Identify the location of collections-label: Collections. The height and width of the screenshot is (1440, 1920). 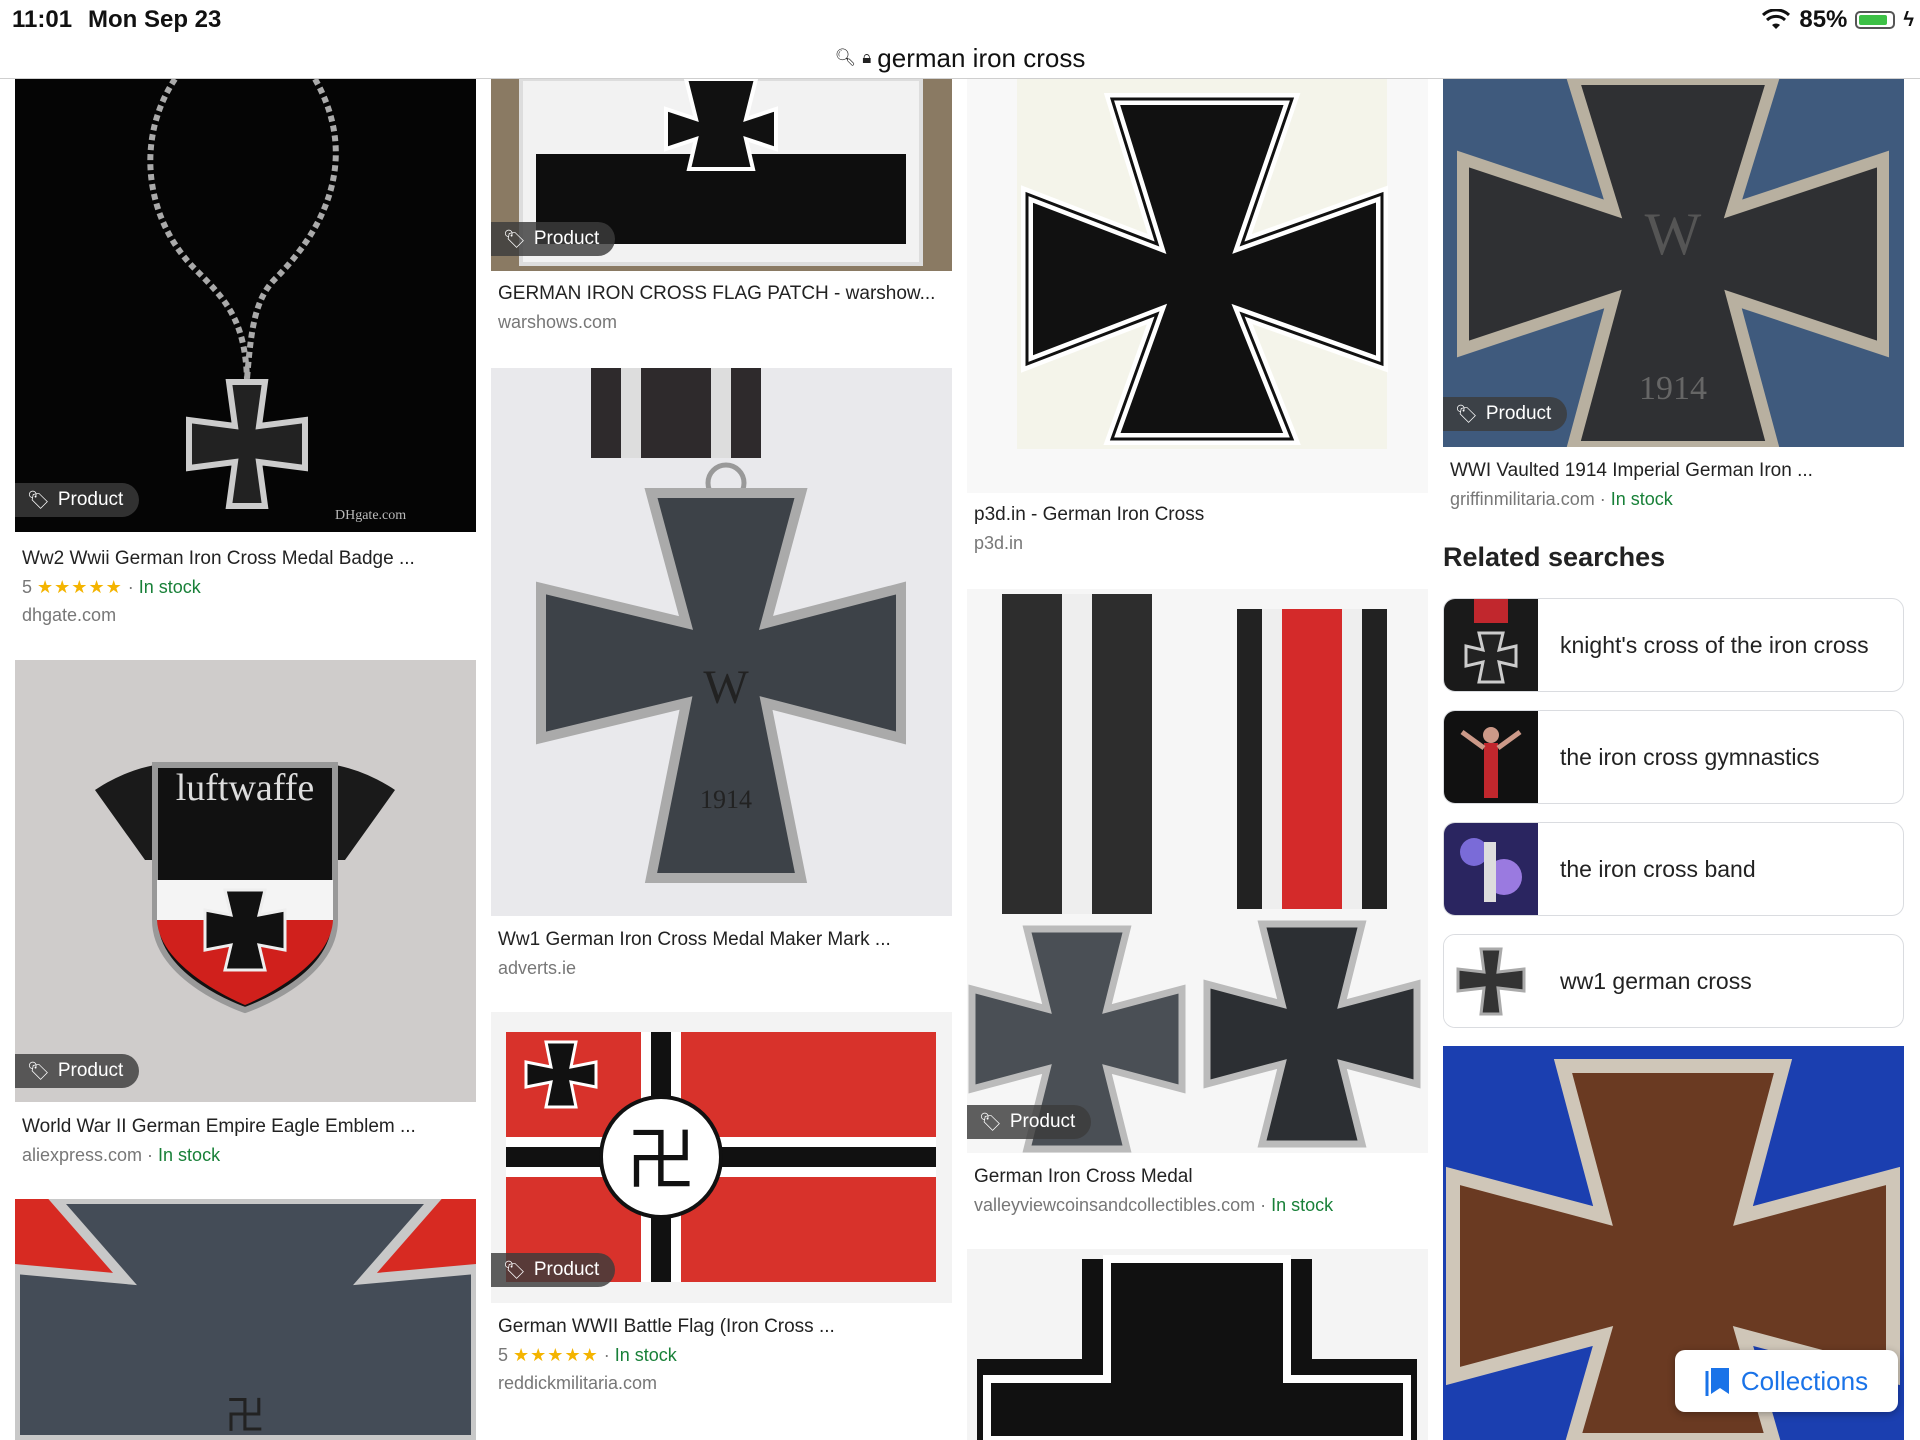
(1804, 1380).